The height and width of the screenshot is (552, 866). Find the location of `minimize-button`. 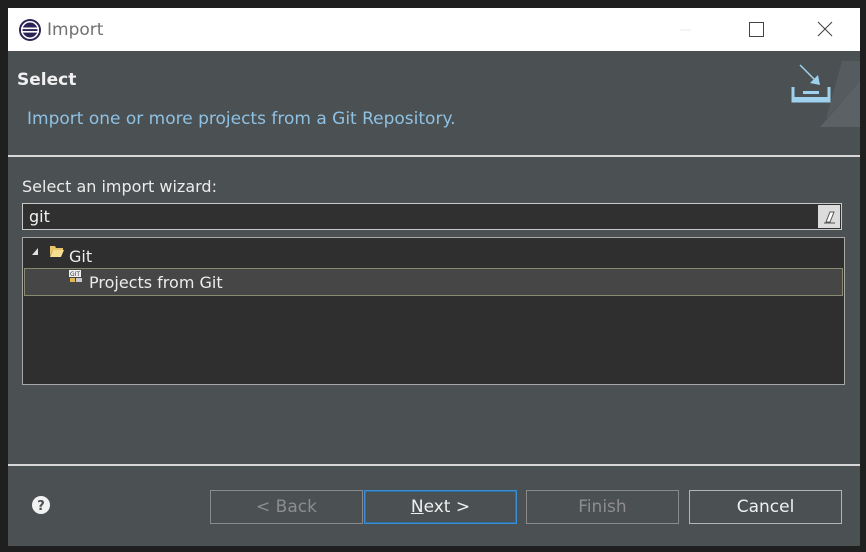

minimize-button is located at coordinates (685, 29).